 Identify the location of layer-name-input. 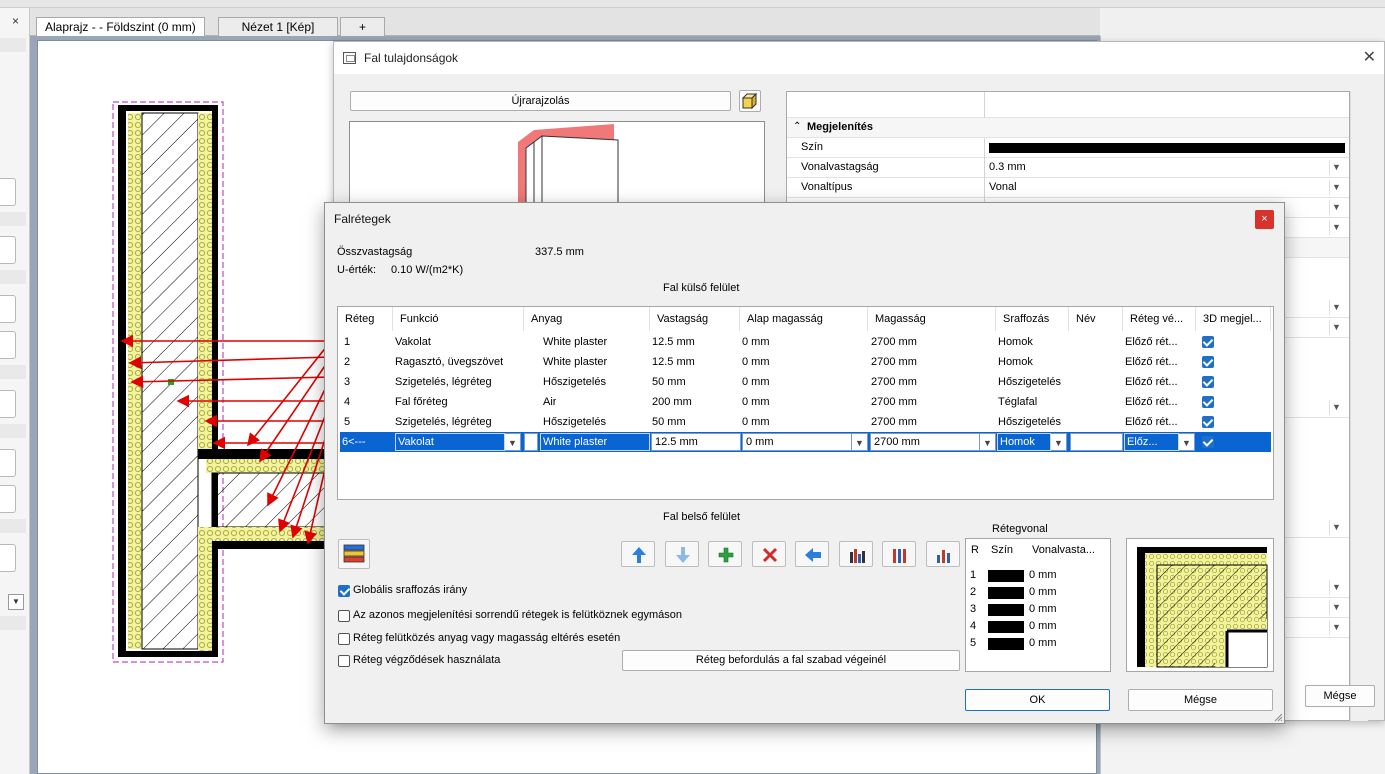
(1096, 442).